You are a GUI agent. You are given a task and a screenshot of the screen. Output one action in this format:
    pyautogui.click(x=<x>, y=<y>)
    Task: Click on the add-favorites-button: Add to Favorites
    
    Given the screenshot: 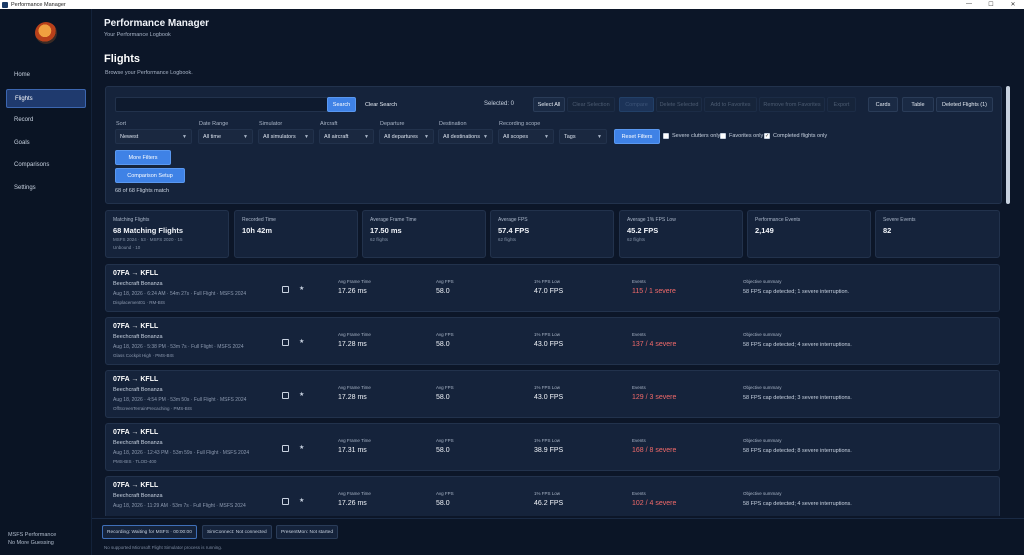 What is the action you would take?
    pyautogui.click(x=730, y=104)
    